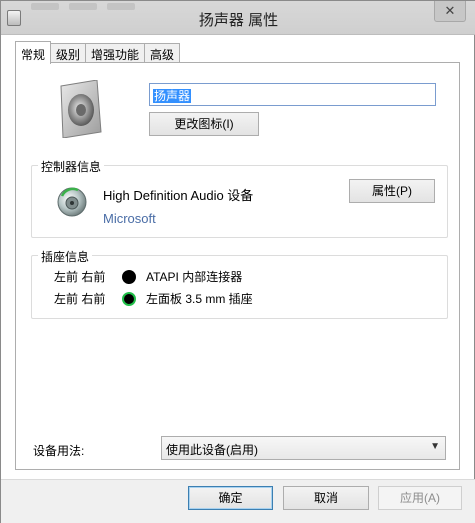  What do you see at coordinates (72, 202) in the screenshot?
I see `audio-controller-icon` at bounding box center [72, 202].